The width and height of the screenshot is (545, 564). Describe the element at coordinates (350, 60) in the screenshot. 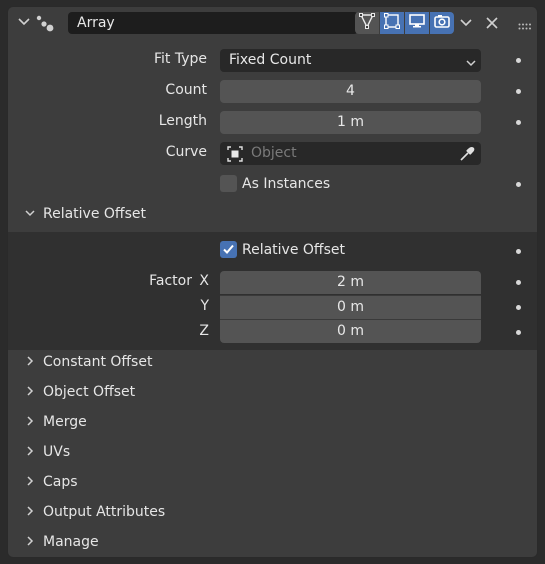

I see `fit-type-dropdown: Fixed Count` at that location.